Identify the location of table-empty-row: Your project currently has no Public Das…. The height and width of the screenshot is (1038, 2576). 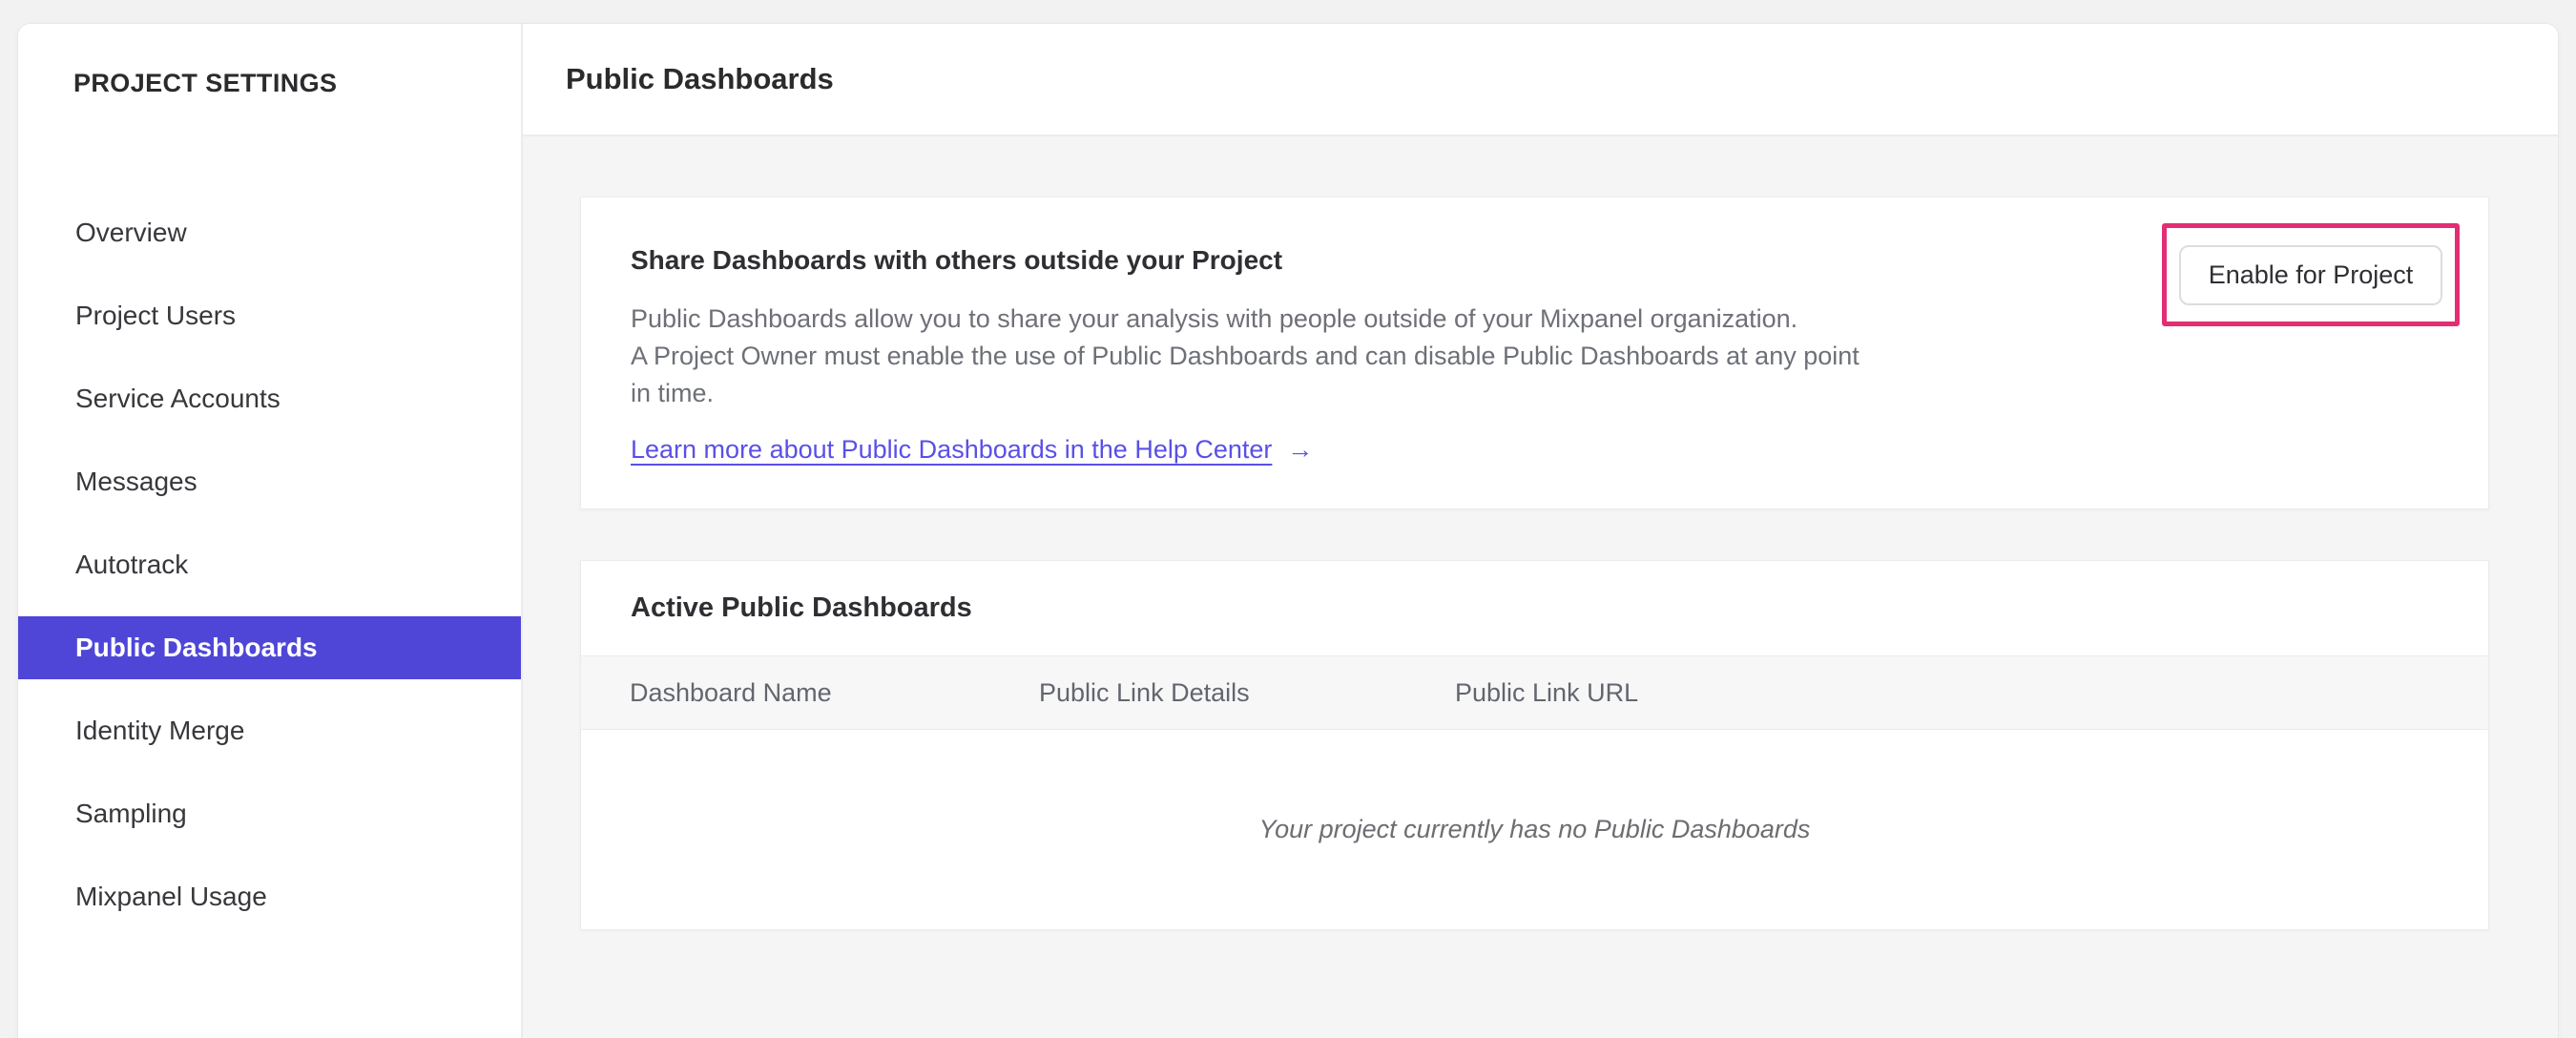
(1534, 829).